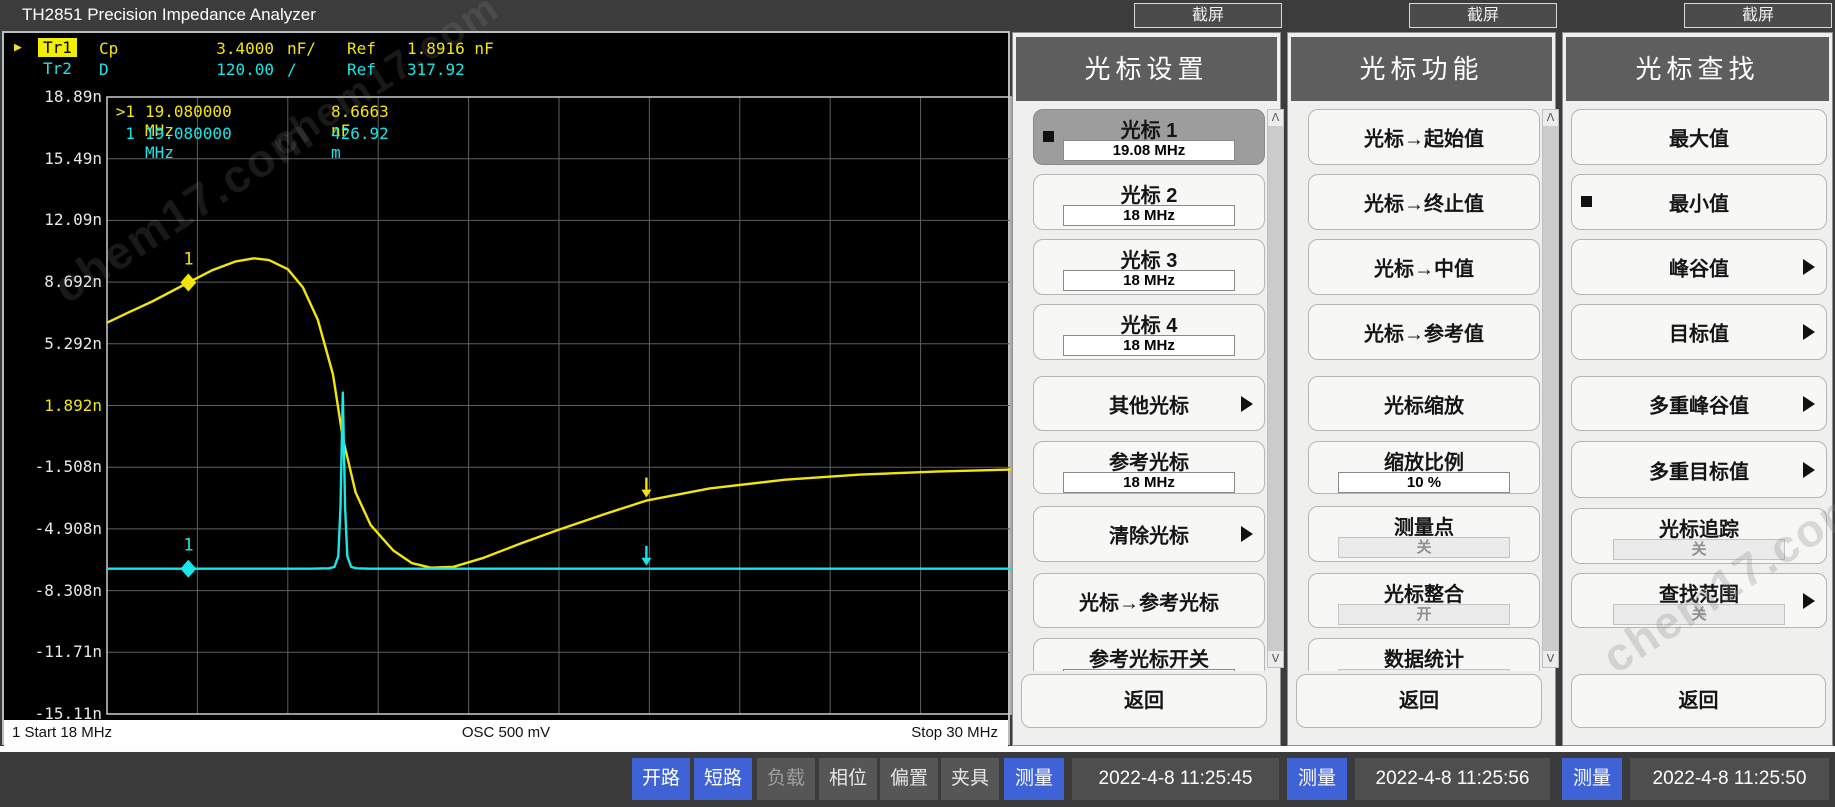 The image size is (1835, 807). I want to click on refmarker-switch-button: 参考光标开关, so click(1149, 654).